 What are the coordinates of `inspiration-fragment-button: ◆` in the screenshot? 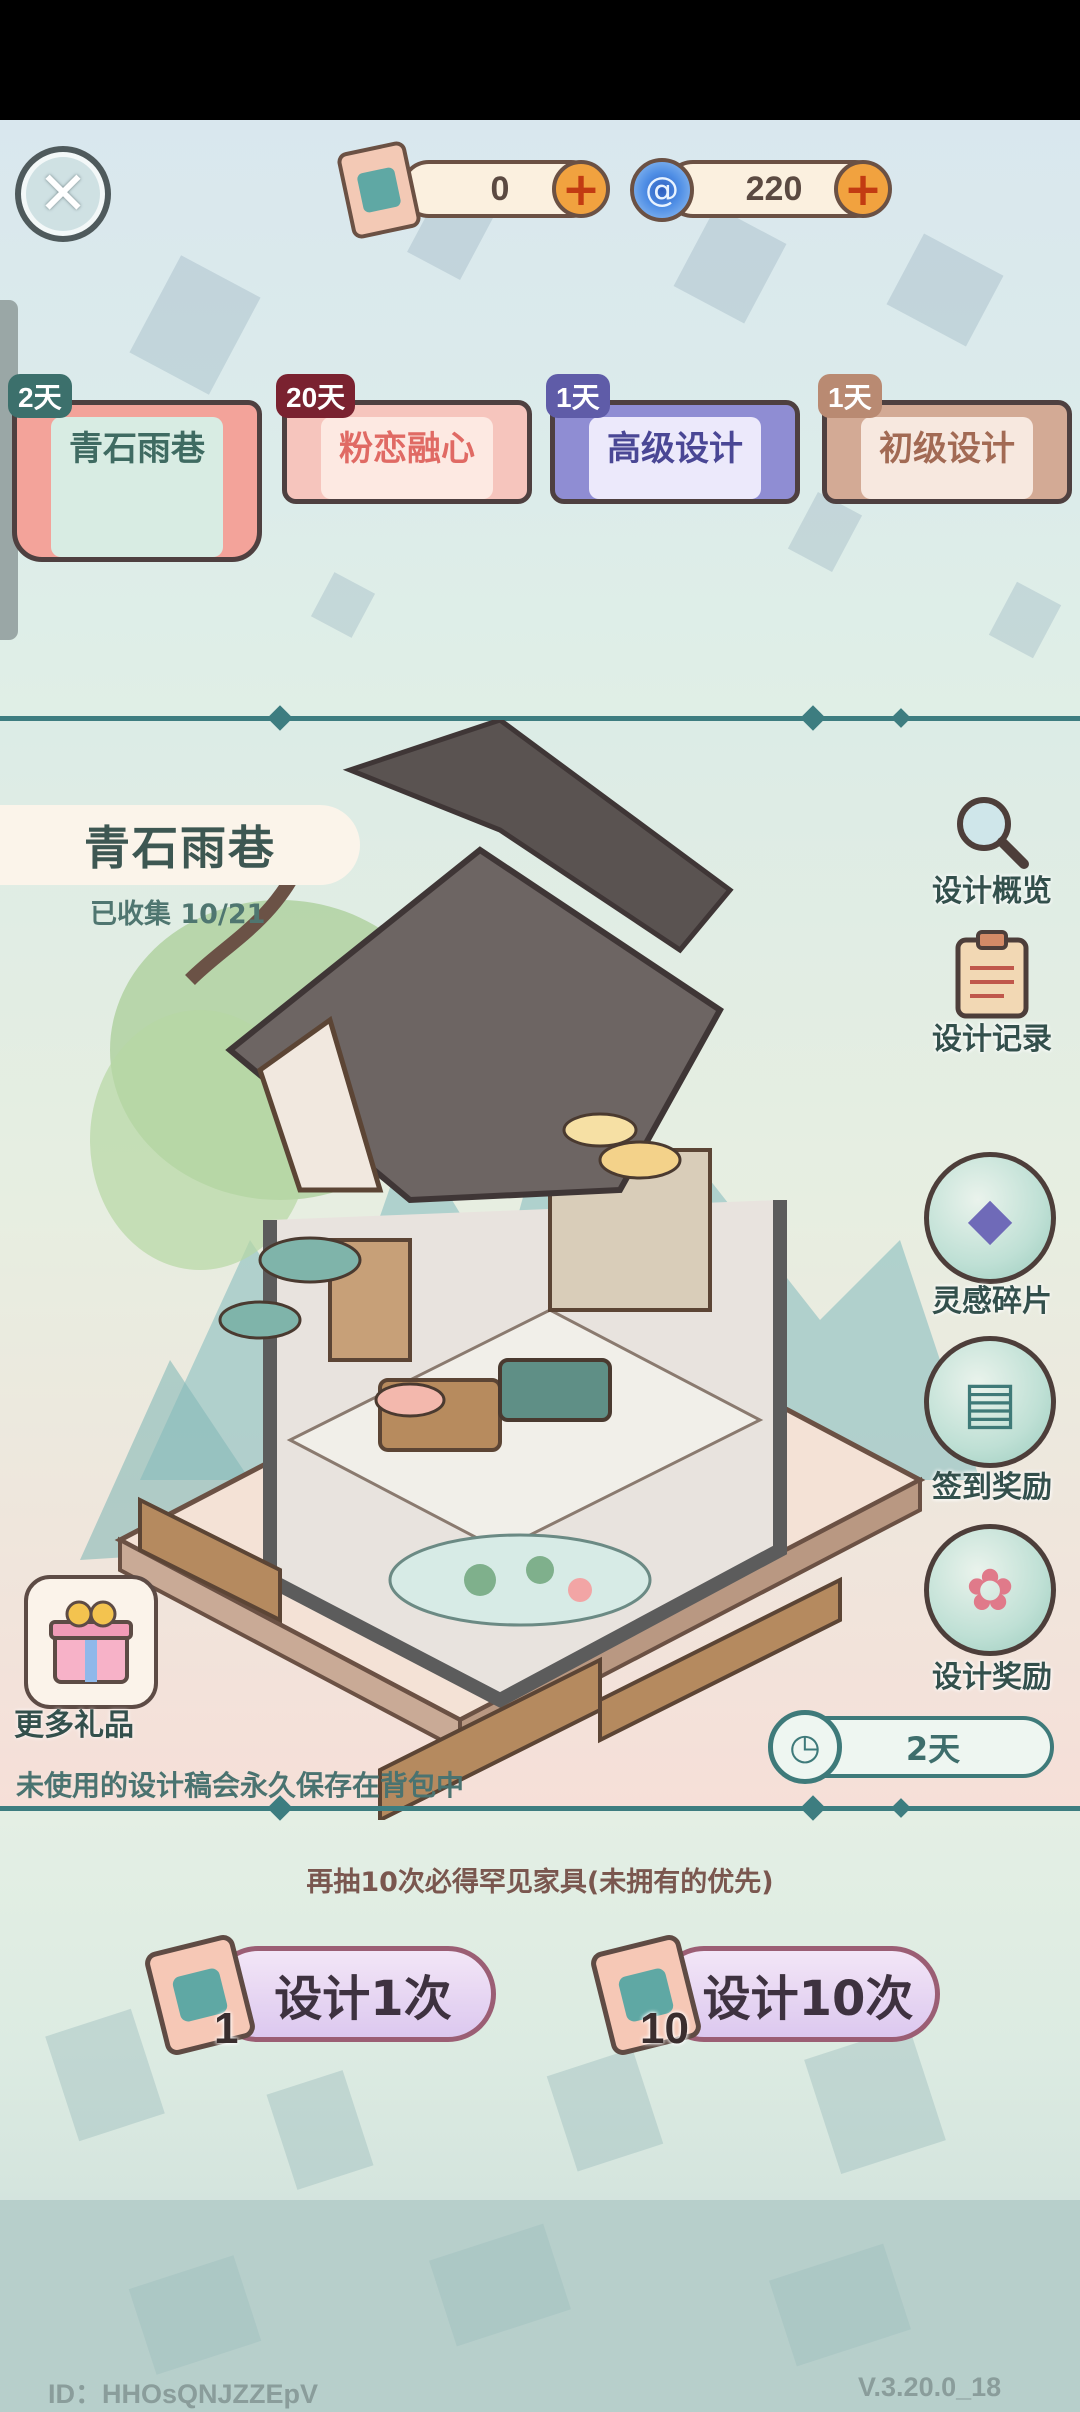 It's located at (990, 1218).